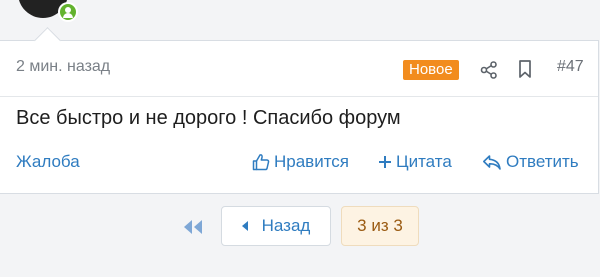 The height and width of the screenshot is (277, 600). I want to click on share-icon, so click(489, 70).